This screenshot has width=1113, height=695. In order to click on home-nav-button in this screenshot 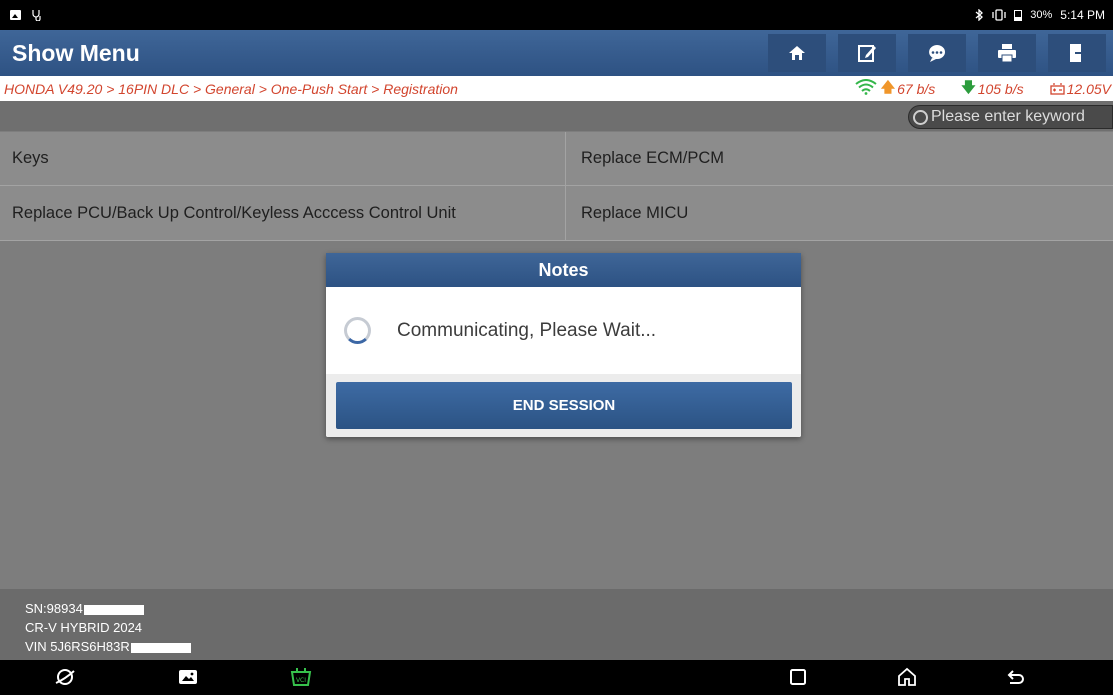, I will do `click(907, 677)`.